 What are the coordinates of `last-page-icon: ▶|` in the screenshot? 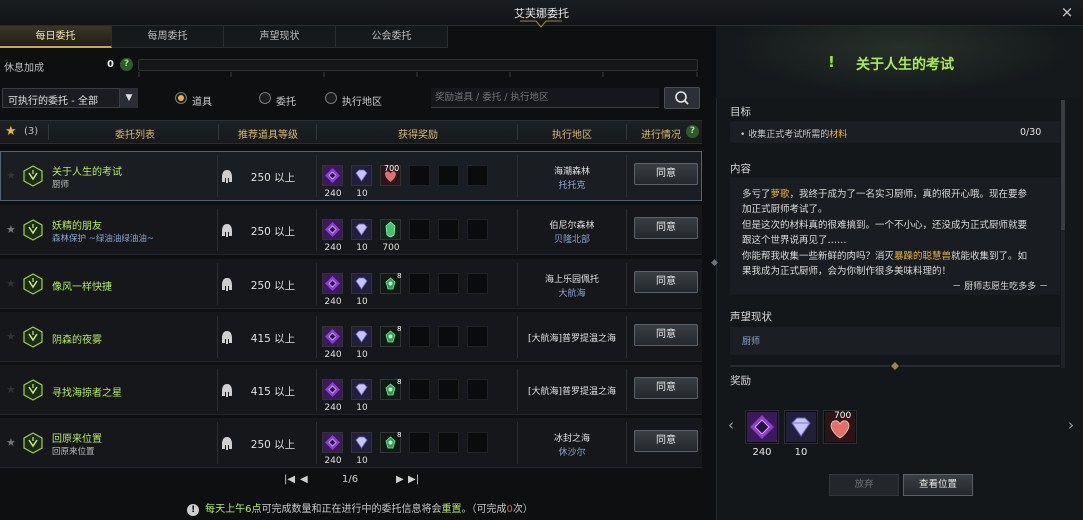 It's located at (413, 479).